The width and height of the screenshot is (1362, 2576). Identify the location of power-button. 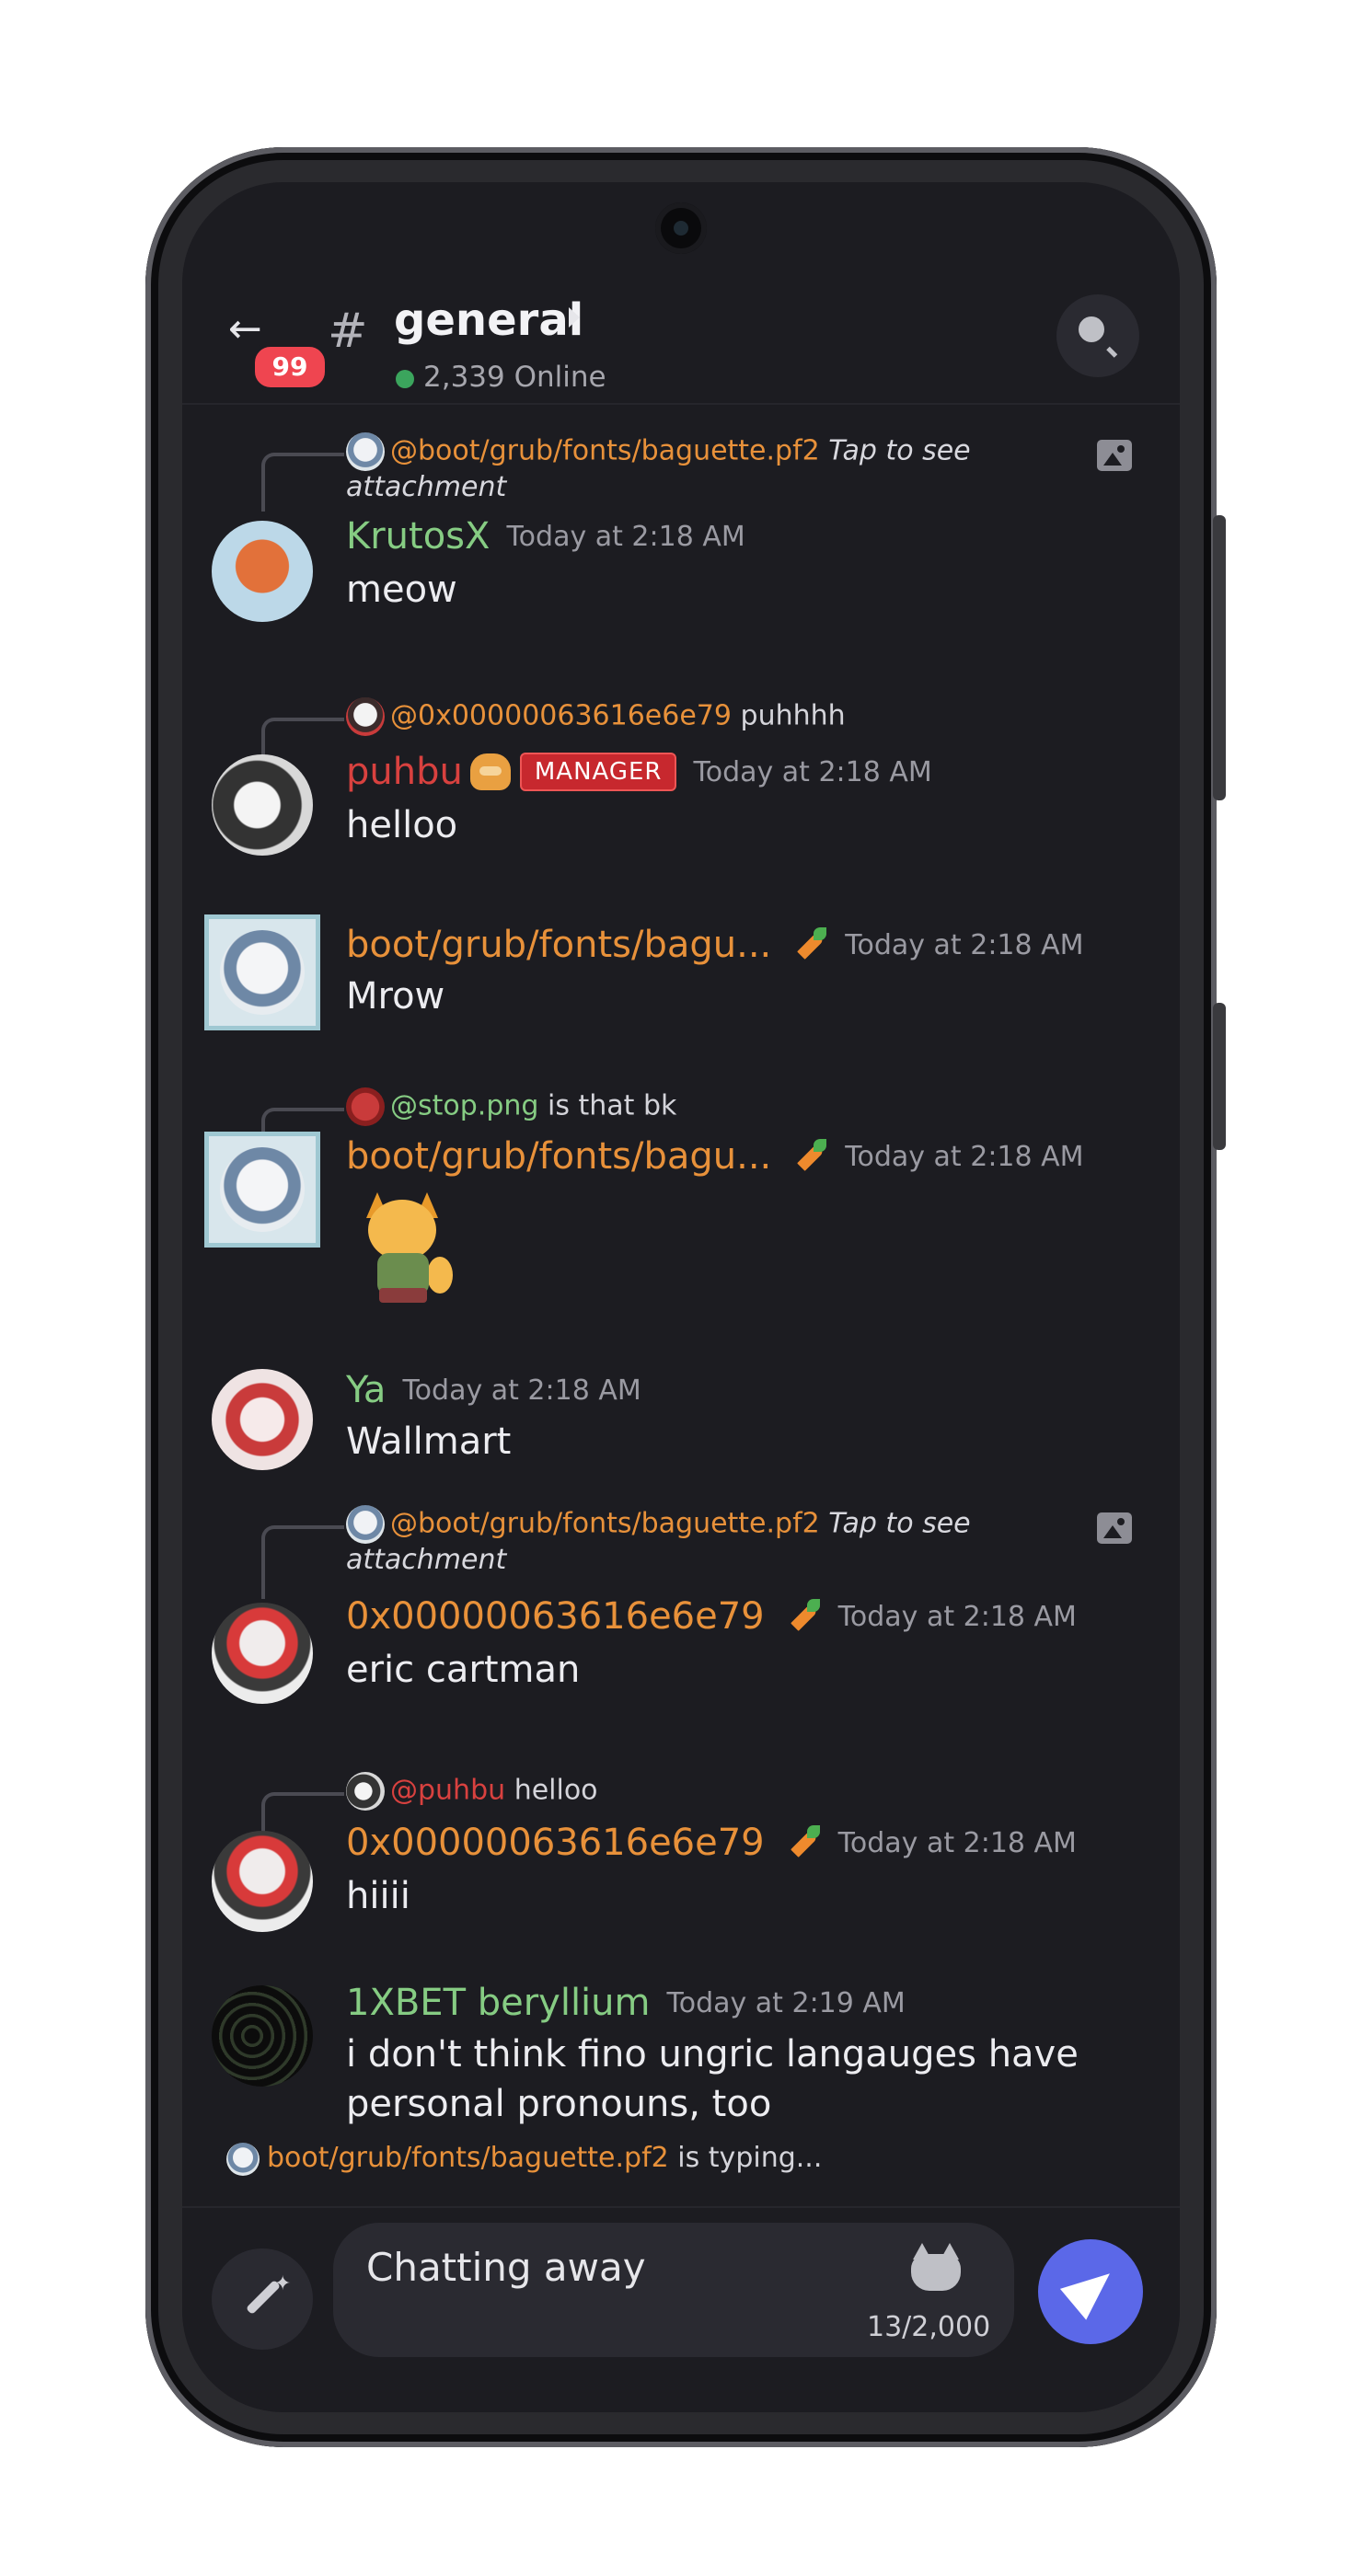
(1219, 1076).